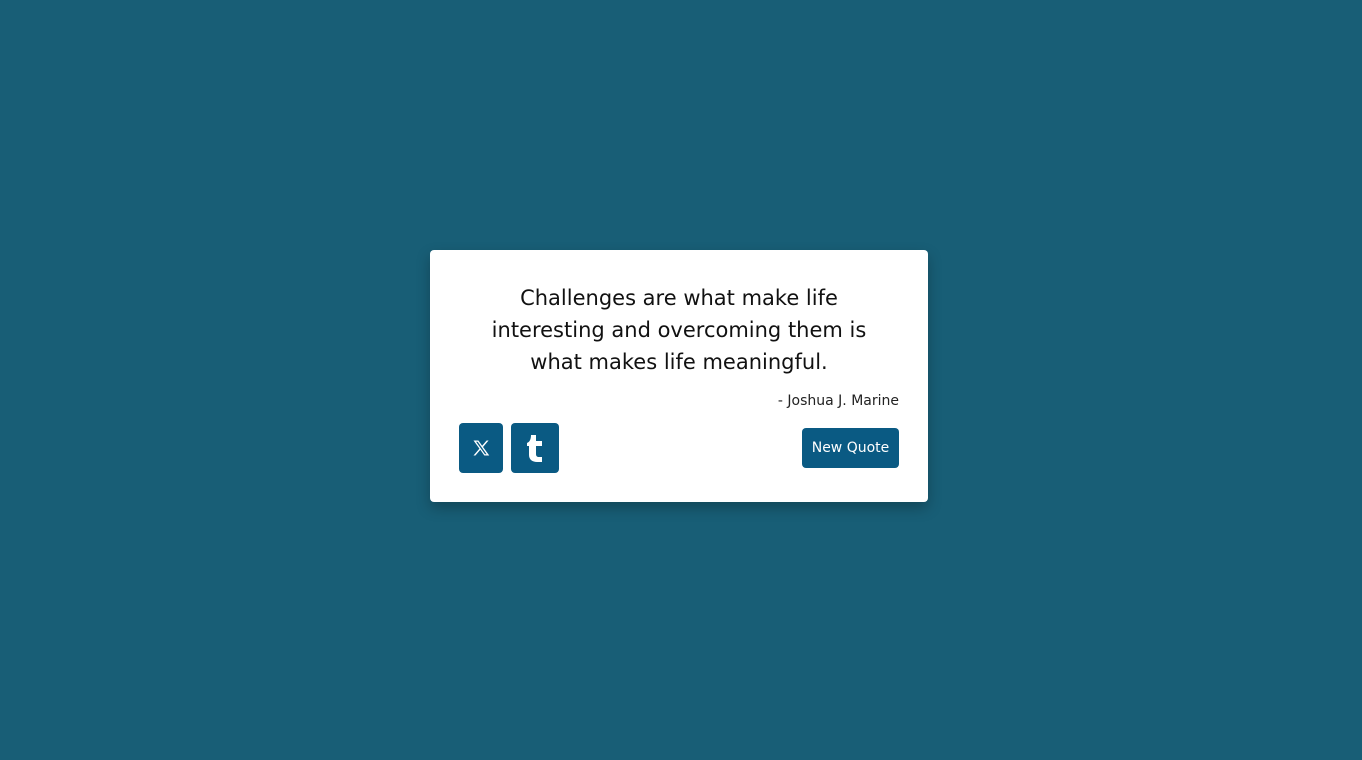  What do you see at coordinates (838, 401) in the screenshot?
I see `quote-author: - Joshua J. Marine` at bounding box center [838, 401].